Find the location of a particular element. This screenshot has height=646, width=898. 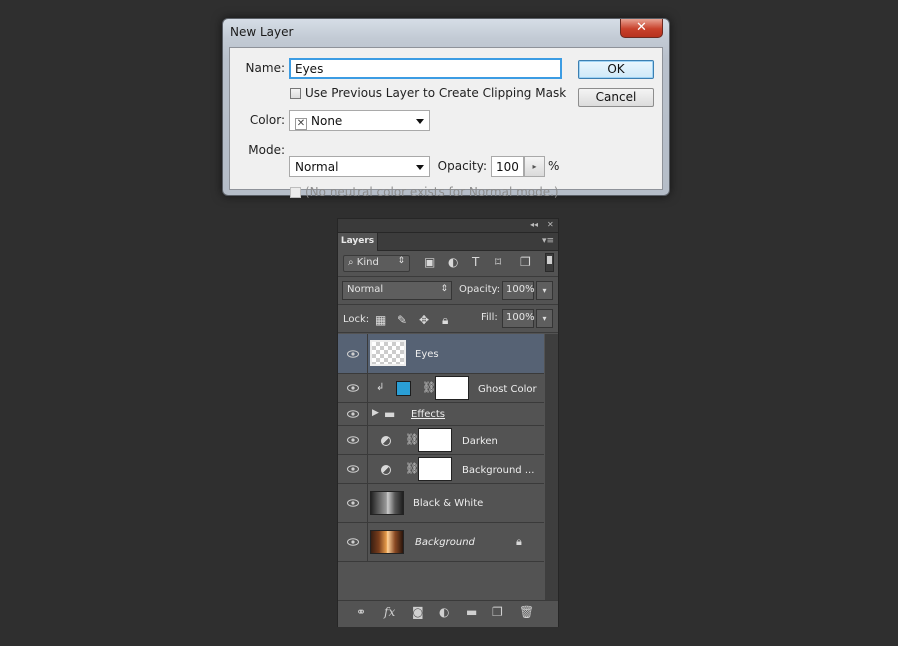

dialog-title: New Layer is located at coordinates (262, 32).